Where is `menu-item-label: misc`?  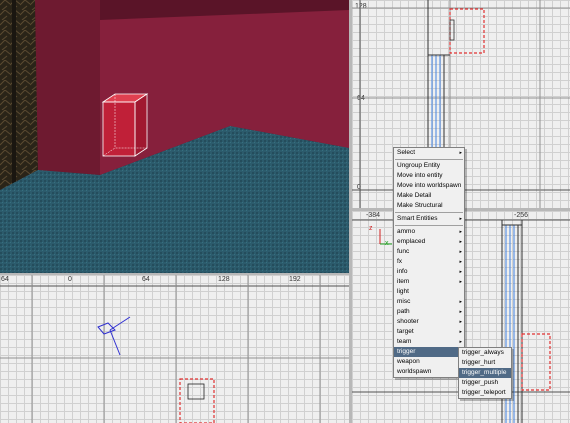
menu-item-label: misc is located at coordinates (404, 301).